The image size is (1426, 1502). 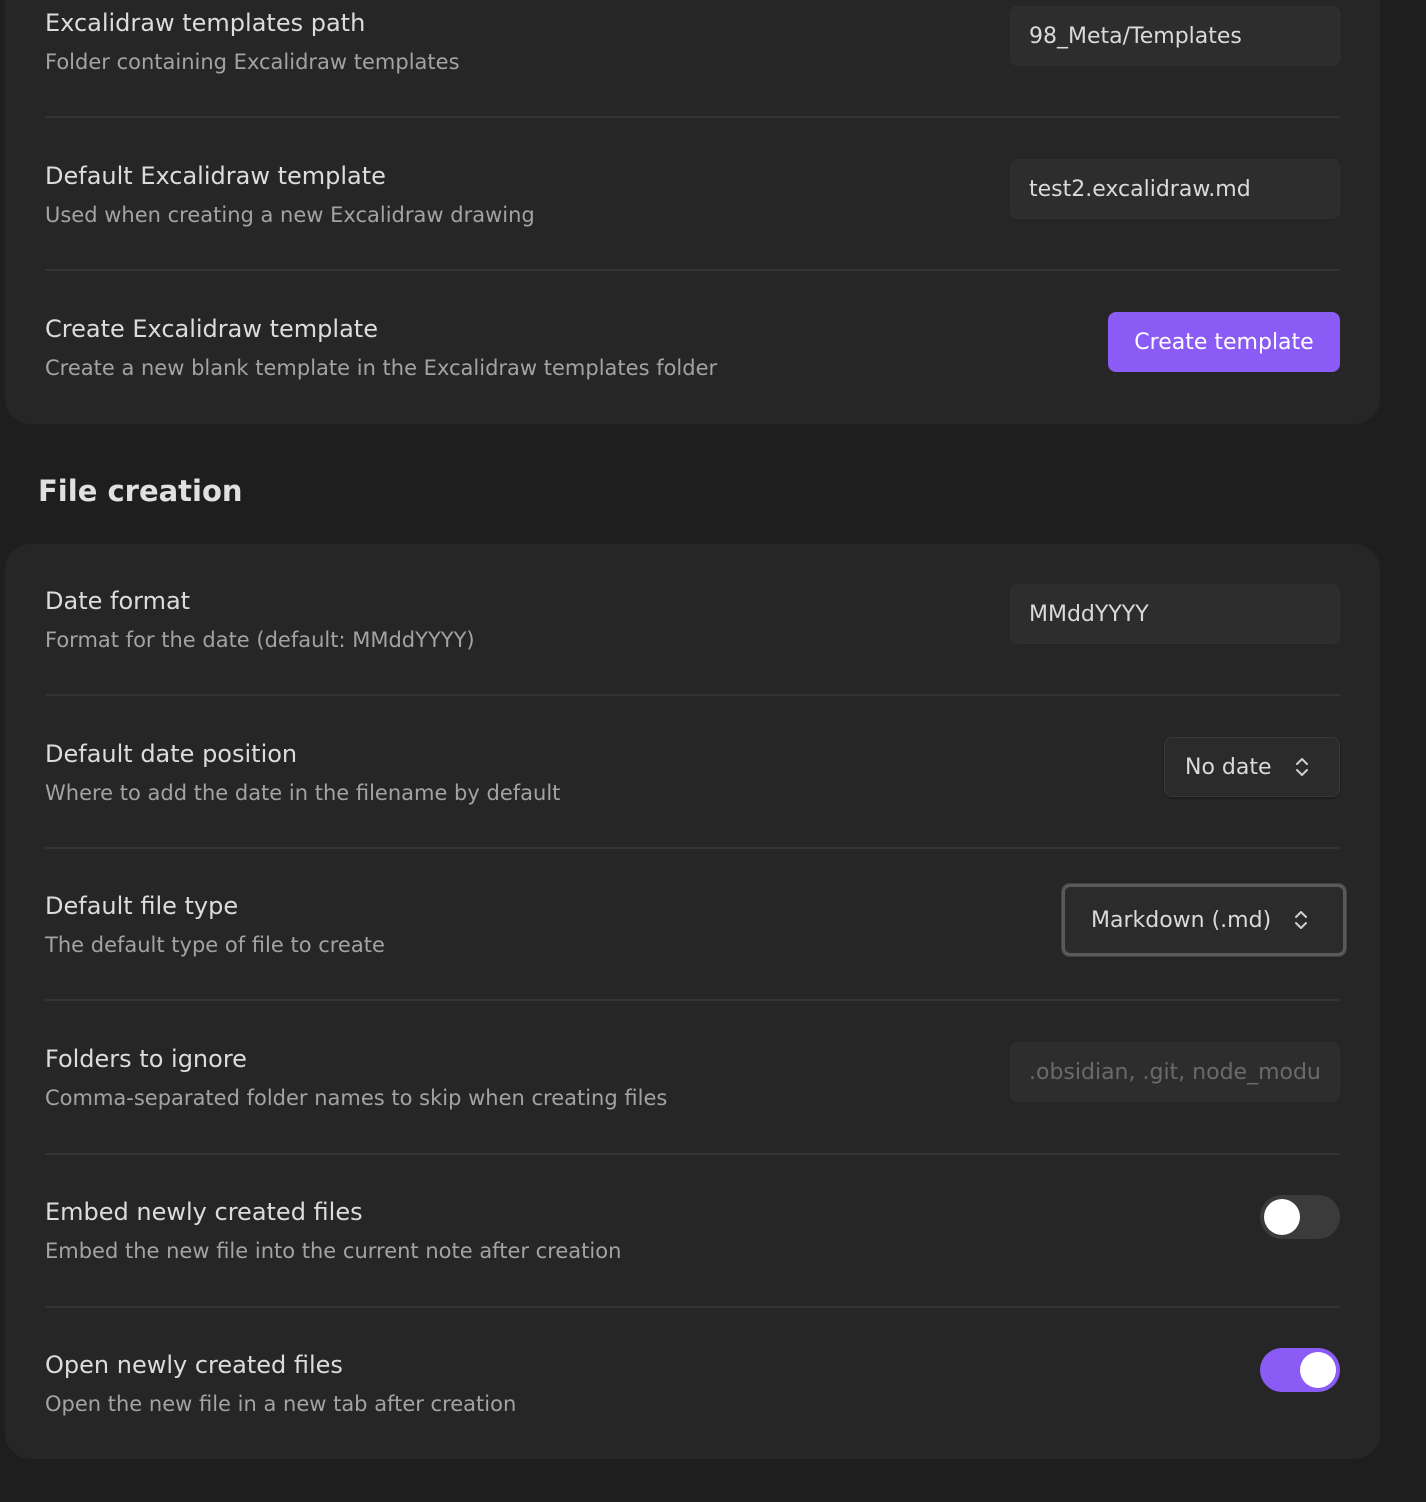 I want to click on embed-files-toggle, so click(x=1300, y=1217).